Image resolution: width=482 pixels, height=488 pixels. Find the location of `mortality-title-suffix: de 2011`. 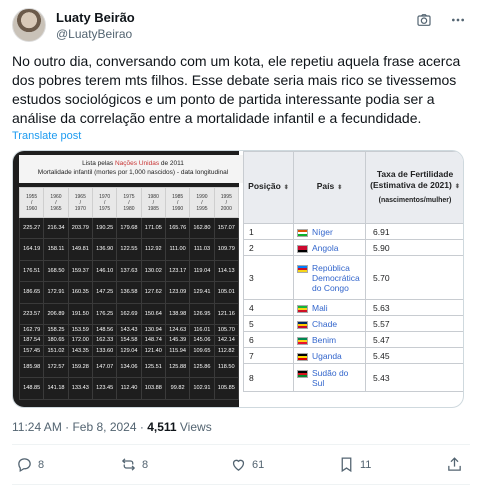

mortality-title-suffix: de 2011 is located at coordinates (171, 163).